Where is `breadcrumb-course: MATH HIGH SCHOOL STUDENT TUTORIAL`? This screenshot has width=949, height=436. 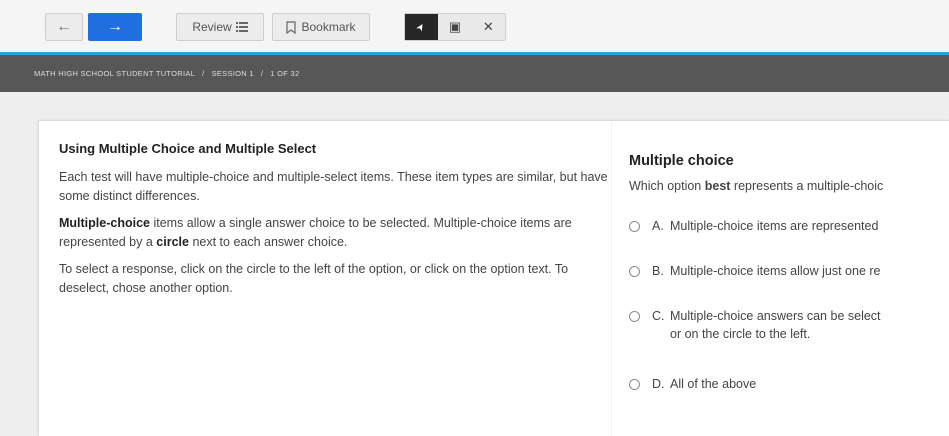 breadcrumb-course: MATH HIGH SCHOOL STUDENT TUTORIAL is located at coordinates (115, 73).